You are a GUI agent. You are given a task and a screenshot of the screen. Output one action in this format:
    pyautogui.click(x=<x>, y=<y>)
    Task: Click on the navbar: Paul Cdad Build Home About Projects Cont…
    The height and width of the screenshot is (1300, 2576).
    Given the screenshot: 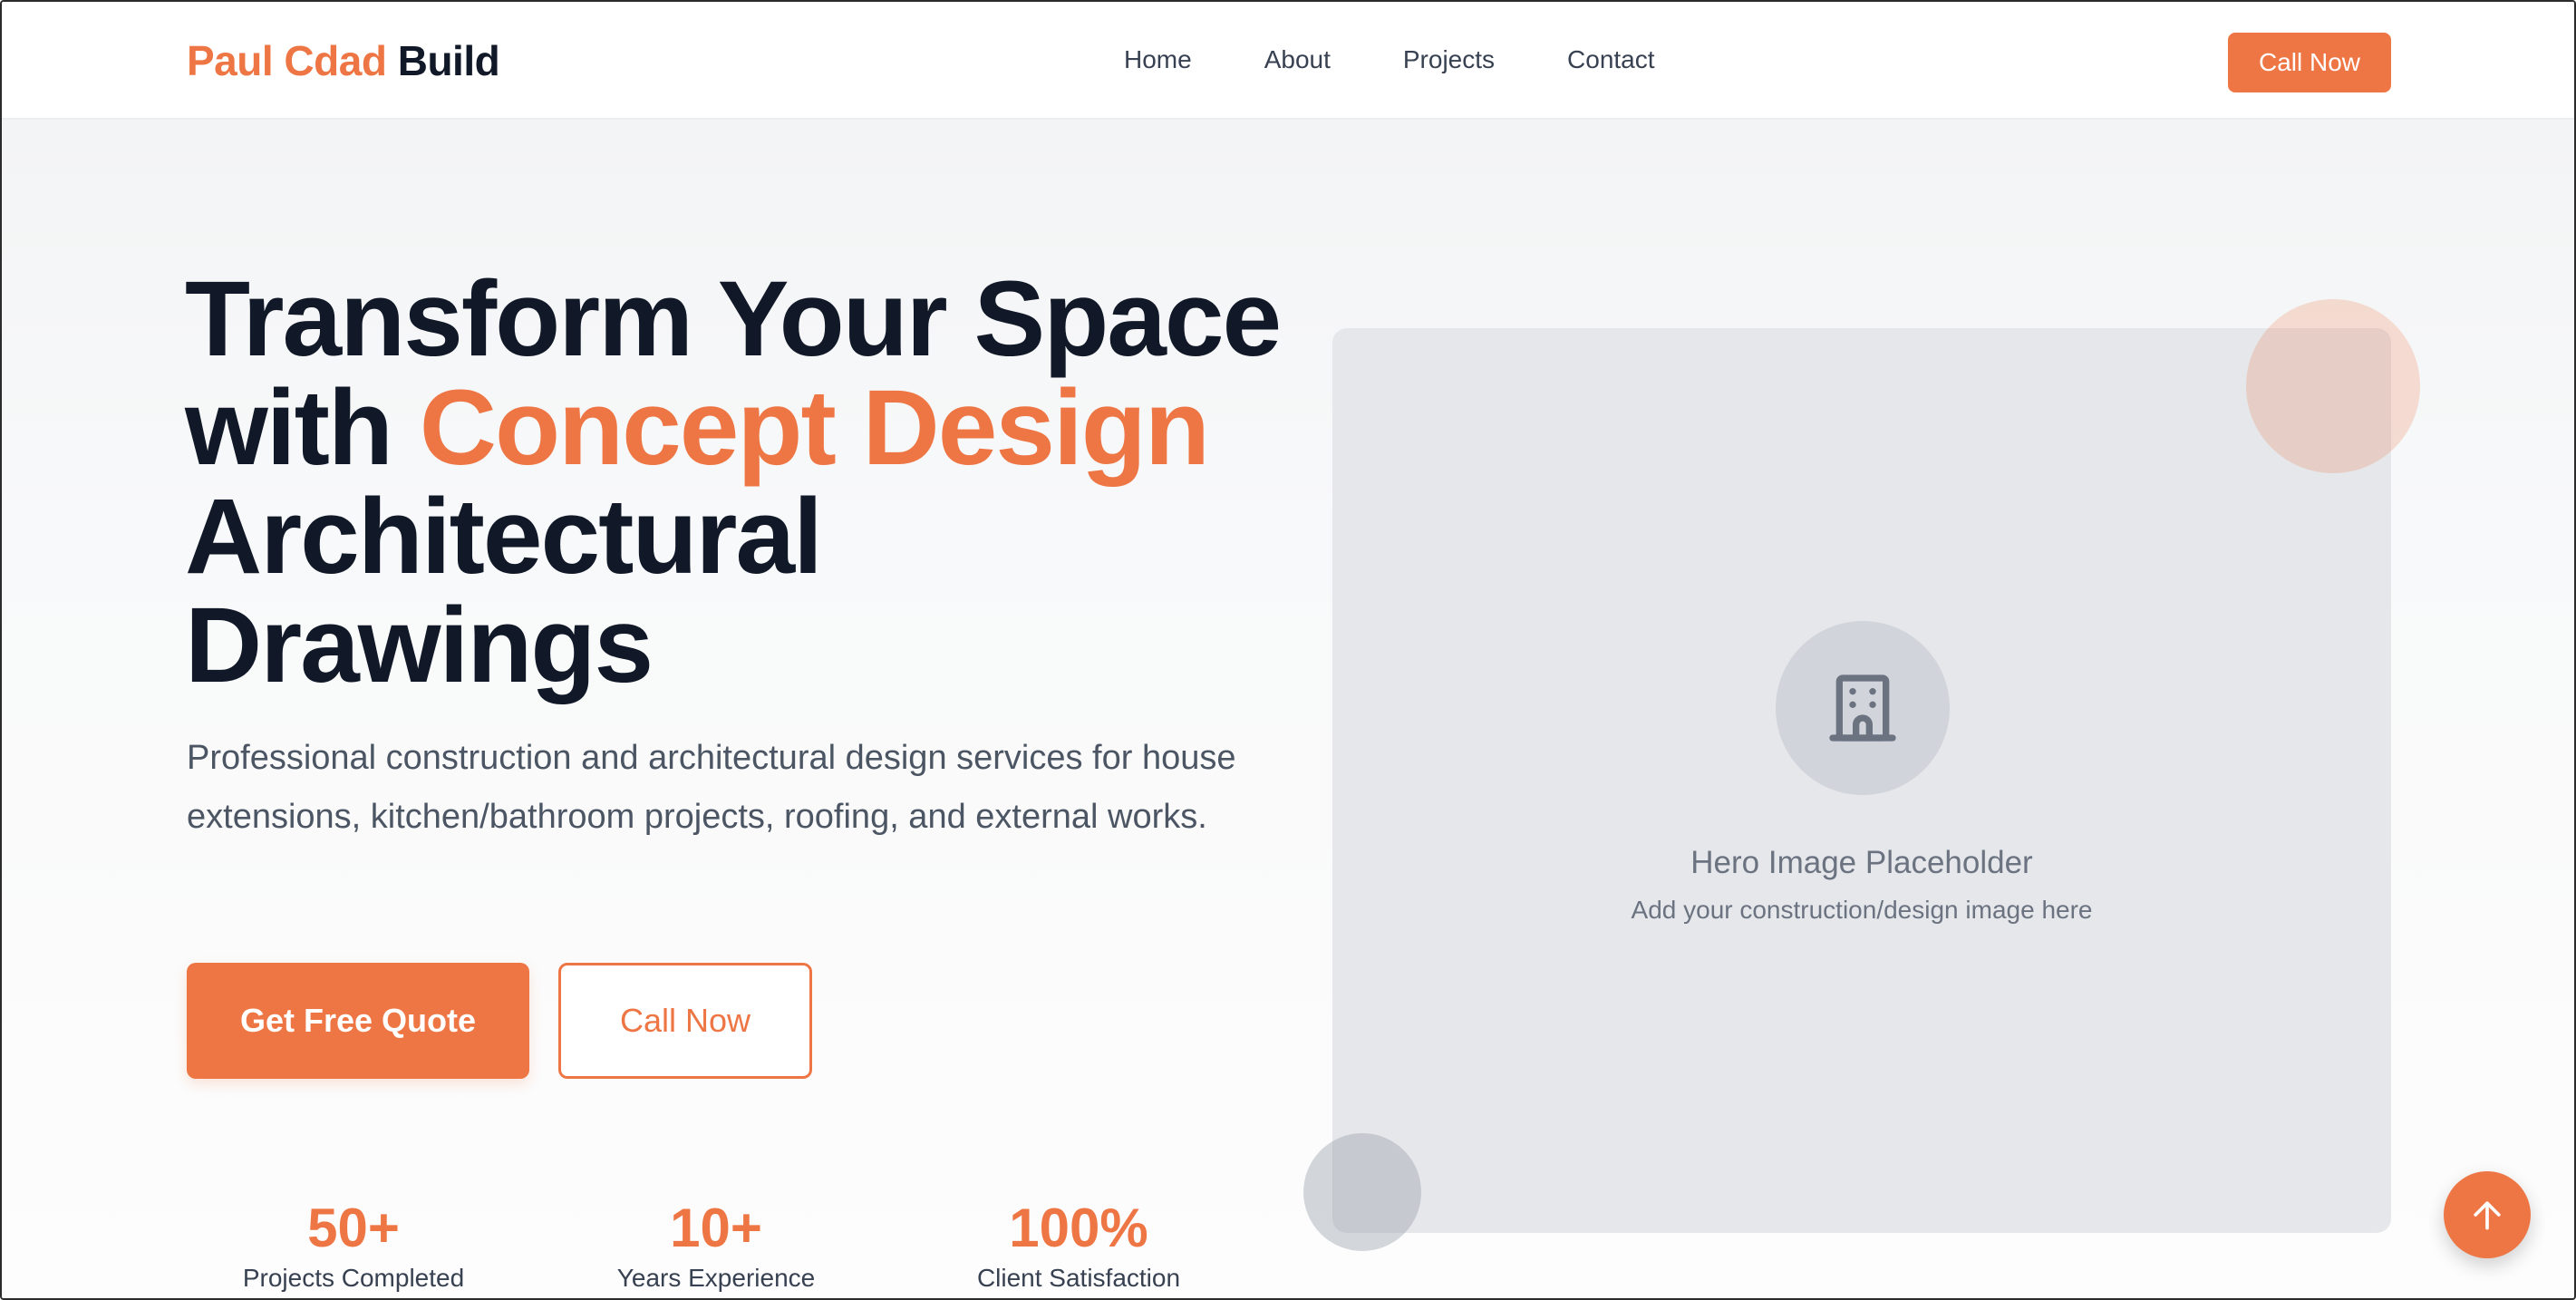 What is the action you would take?
    pyautogui.click(x=1288, y=61)
    